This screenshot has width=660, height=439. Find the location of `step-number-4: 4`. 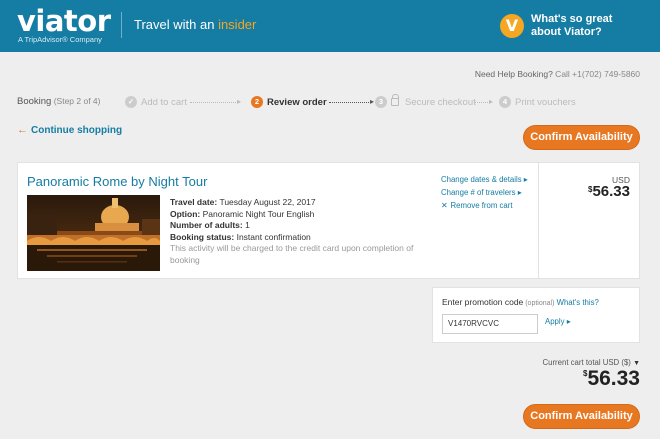

step-number-4: 4 is located at coordinates (505, 102).